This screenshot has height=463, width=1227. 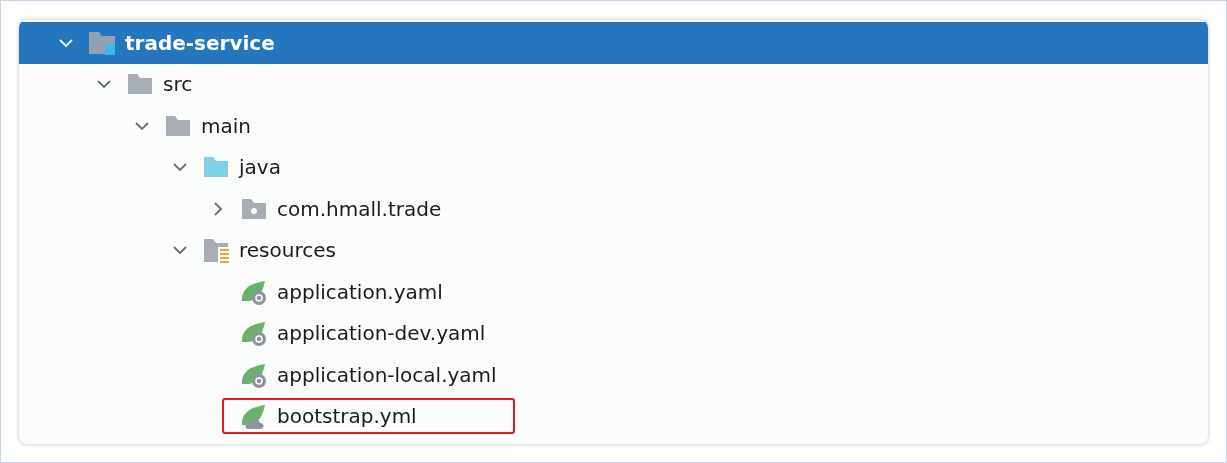 I want to click on tree-item-label: application-local.yaml, so click(x=387, y=374).